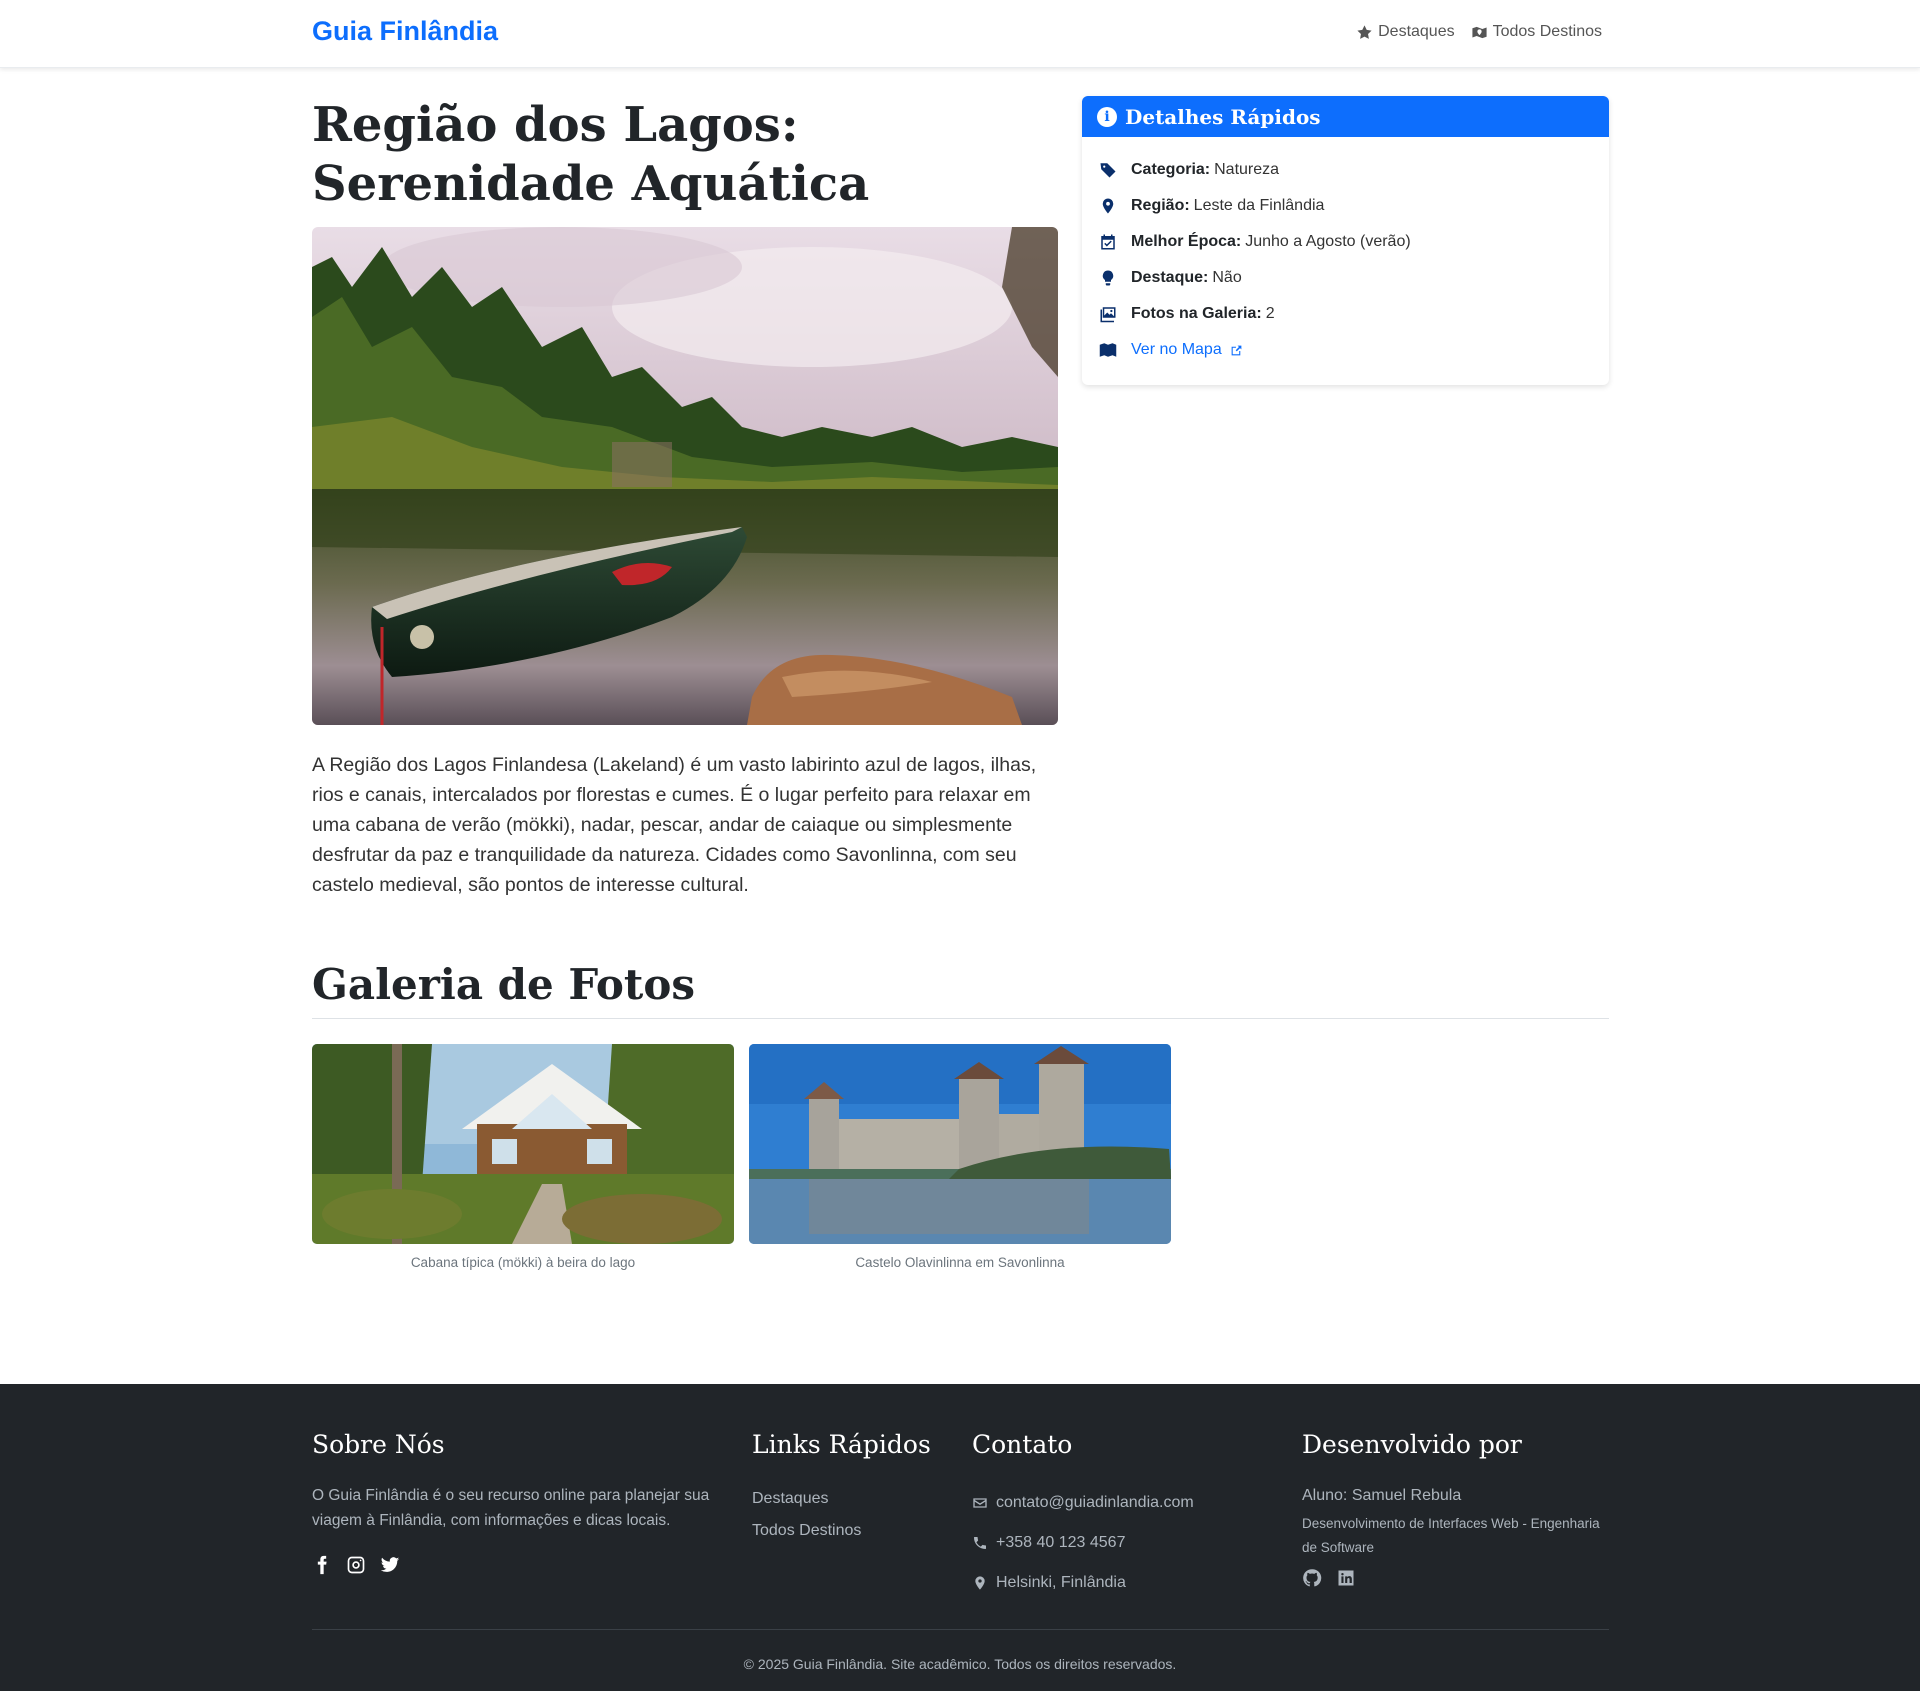 Image resolution: width=1920 pixels, height=1691 pixels. I want to click on star-icon, so click(1364, 31).